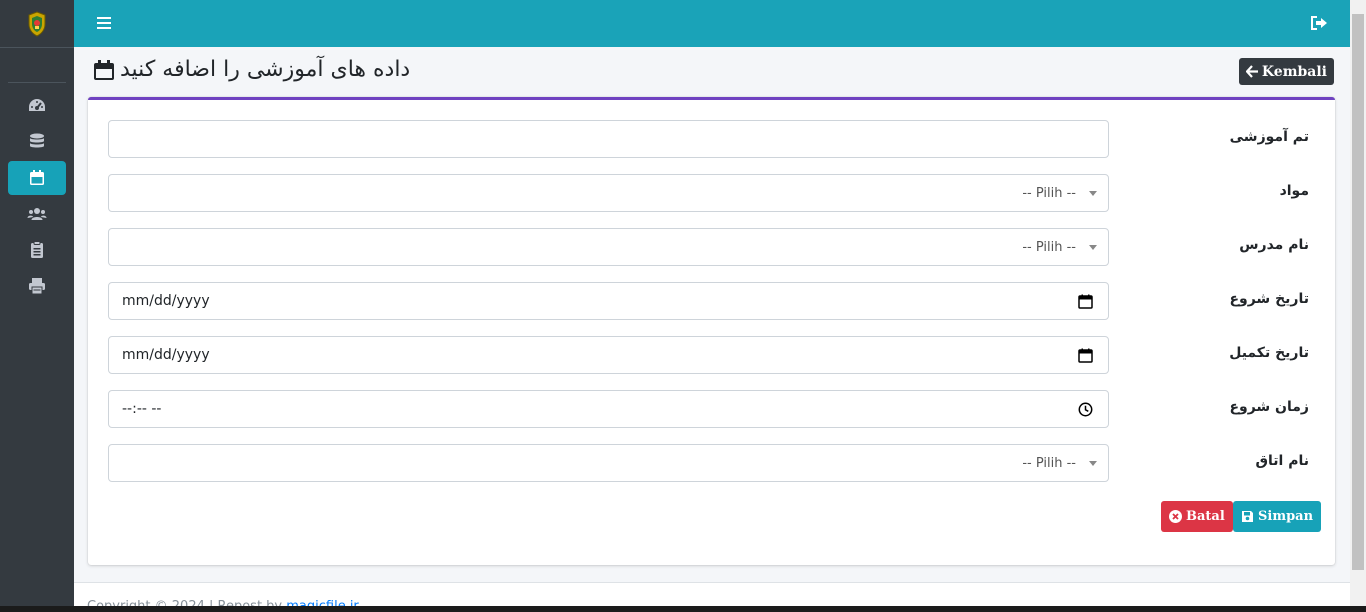 The image size is (1366, 612). Describe the element at coordinates (142, 409) in the screenshot. I see `start-time-value: --:-- --` at that location.